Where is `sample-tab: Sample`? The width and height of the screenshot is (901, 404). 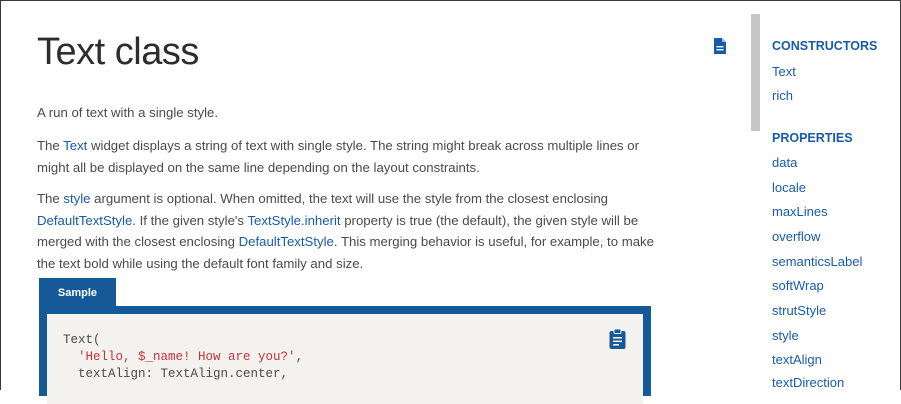 sample-tab: Sample is located at coordinates (77, 292).